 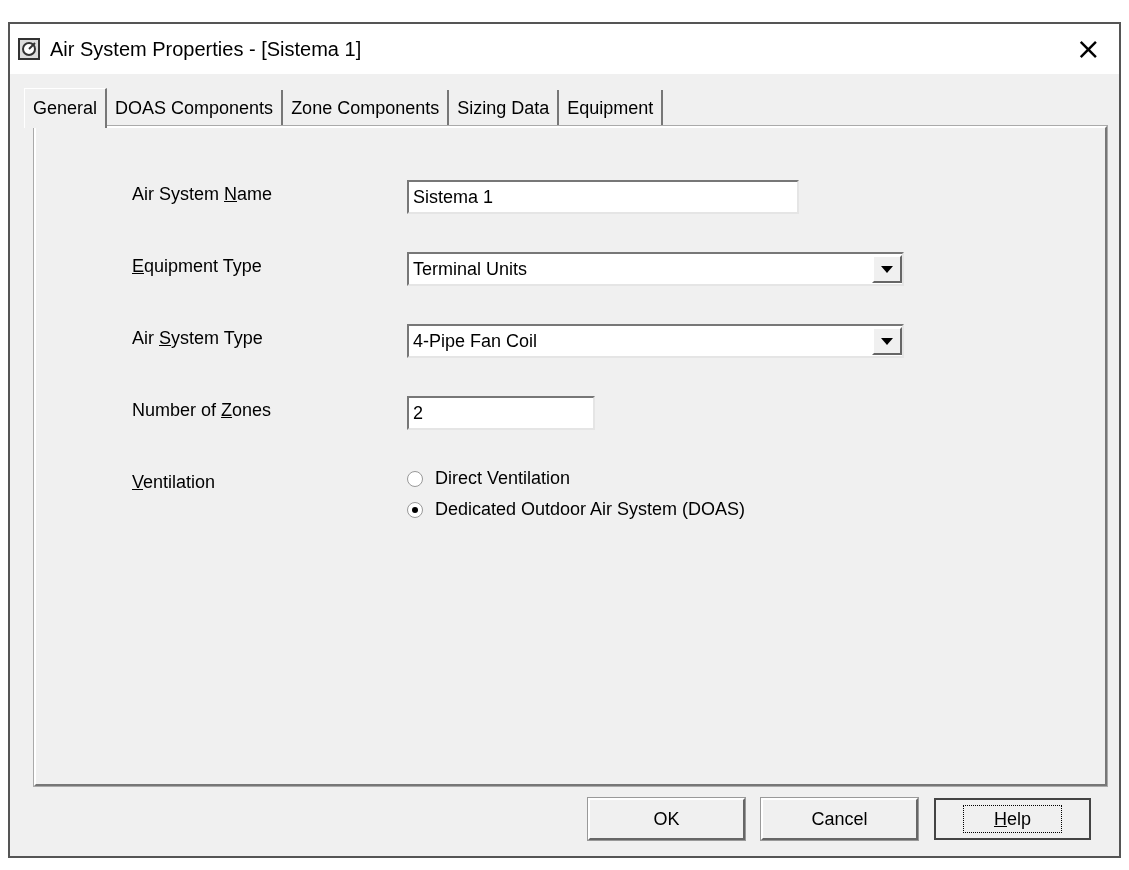 What do you see at coordinates (666, 819) in the screenshot?
I see `dialog-button: OK` at bounding box center [666, 819].